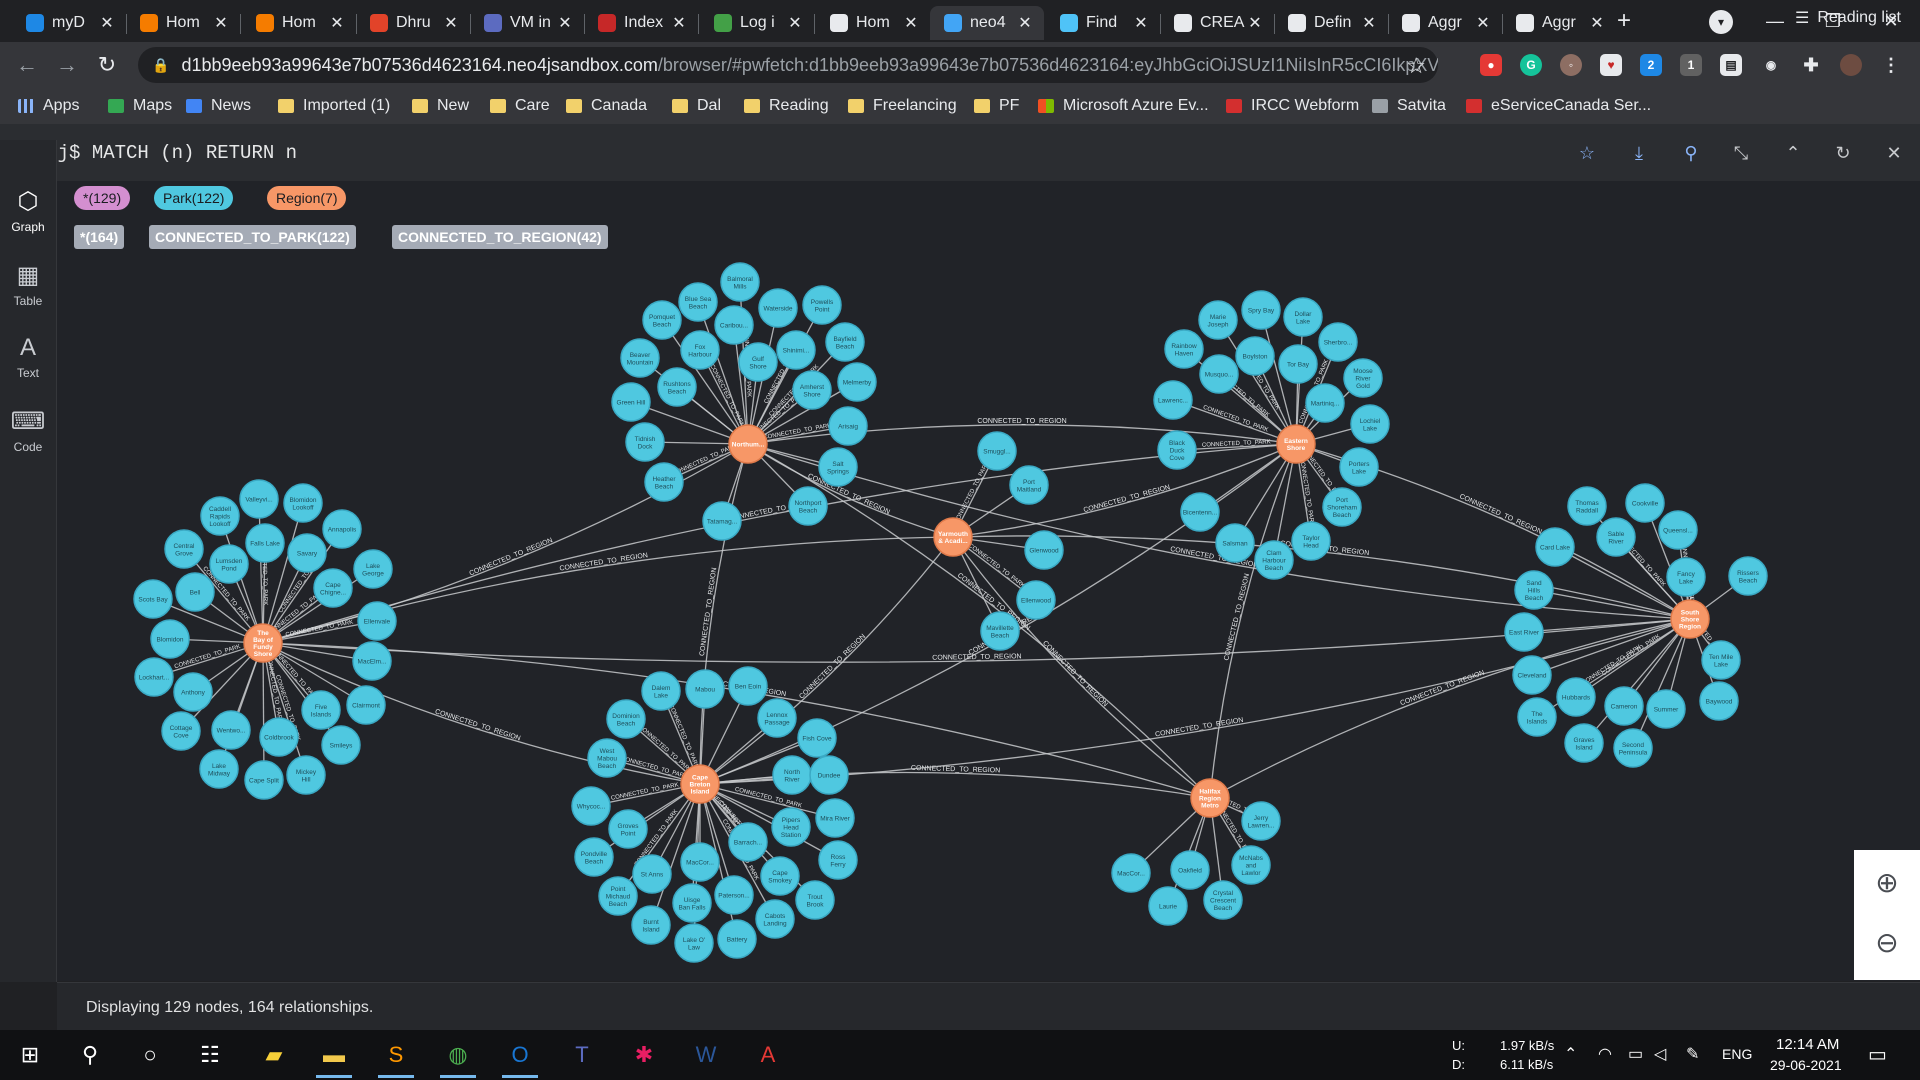 The height and width of the screenshot is (1080, 1920). What do you see at coordinates (1721, 660) in the screenshot?
I see `park-node: Ten MileLake` at bounding box center [1721, 660].